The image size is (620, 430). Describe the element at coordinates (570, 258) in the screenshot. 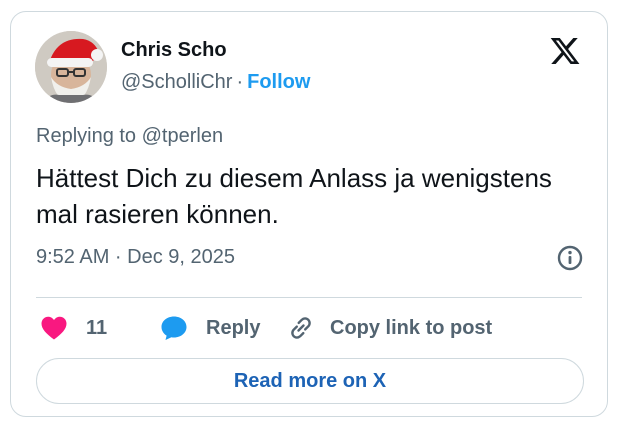

I see `info-icon` at that location.